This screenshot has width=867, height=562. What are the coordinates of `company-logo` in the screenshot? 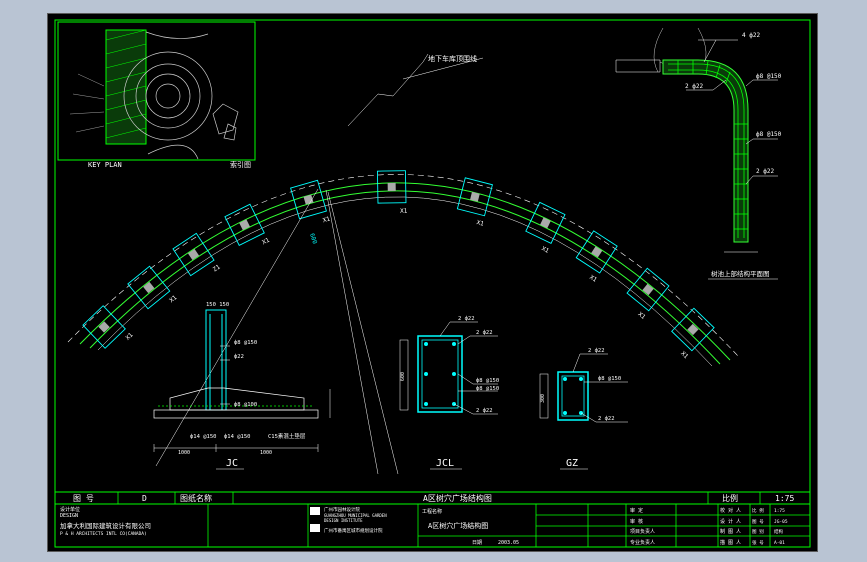 It's located at (315, 511).